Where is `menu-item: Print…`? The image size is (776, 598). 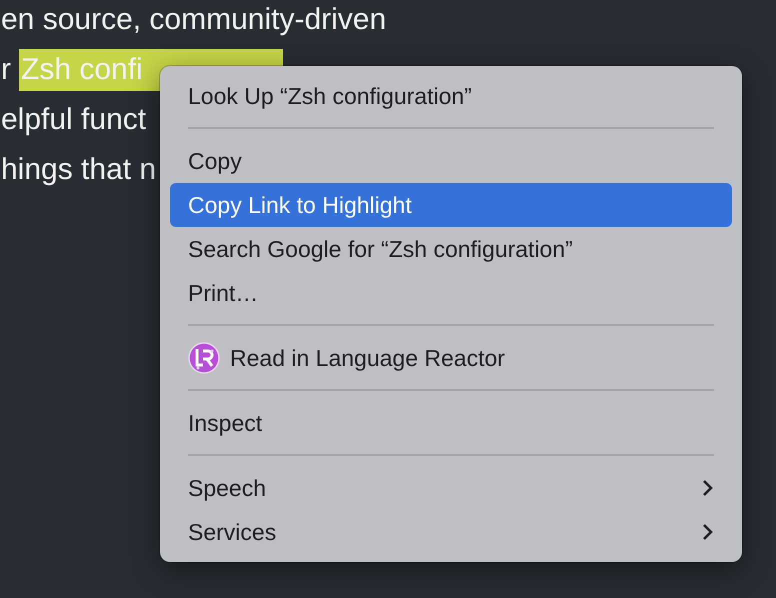 menu-item: Print… is located at coordinates (451, 293).